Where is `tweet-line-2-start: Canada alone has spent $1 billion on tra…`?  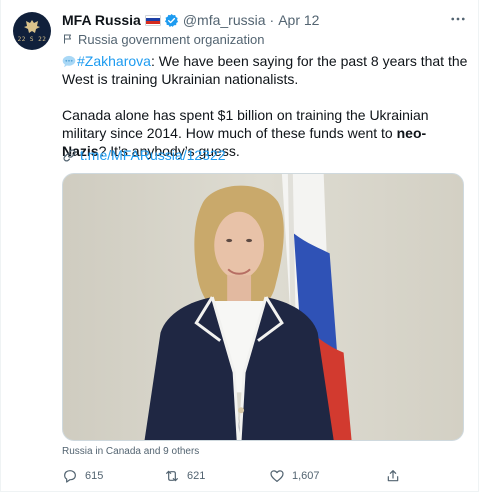 tweet-line-2-start: Canada alone has spent $1 billion on tra… is located at coordinates (245, 124).